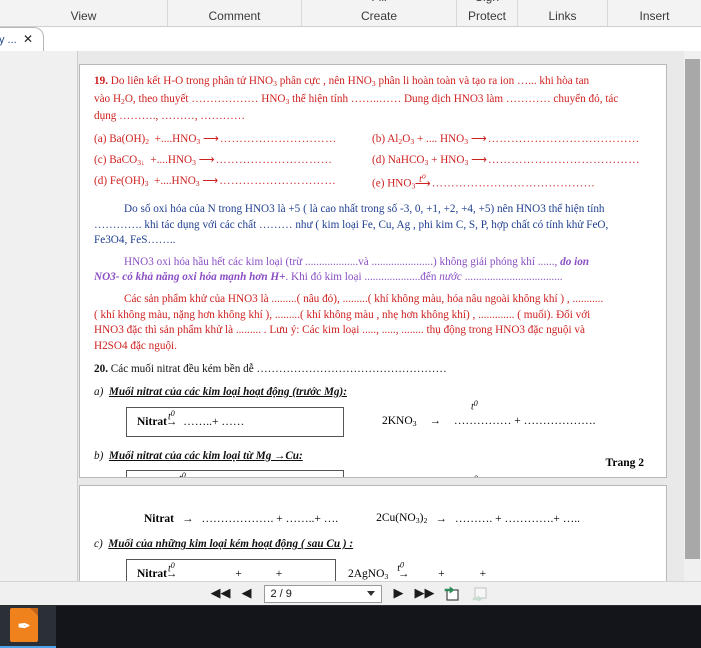 The width and height of the screenshot is (701, 648). What do you see at coordinates (370, 593) in the screenshot?
I see `chevron-down-icon` at bounding box center [370, 593].